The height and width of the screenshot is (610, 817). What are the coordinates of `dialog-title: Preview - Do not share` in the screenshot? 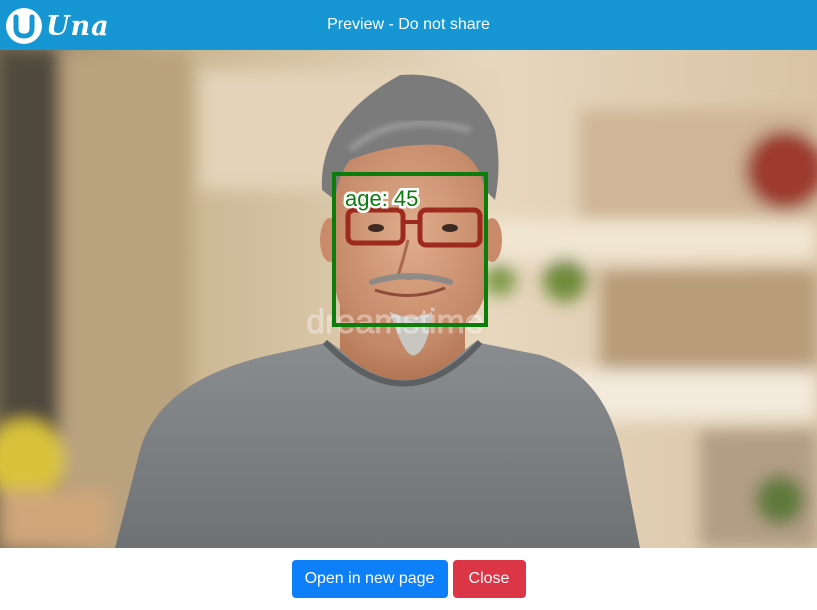 It's located at (408, 24).